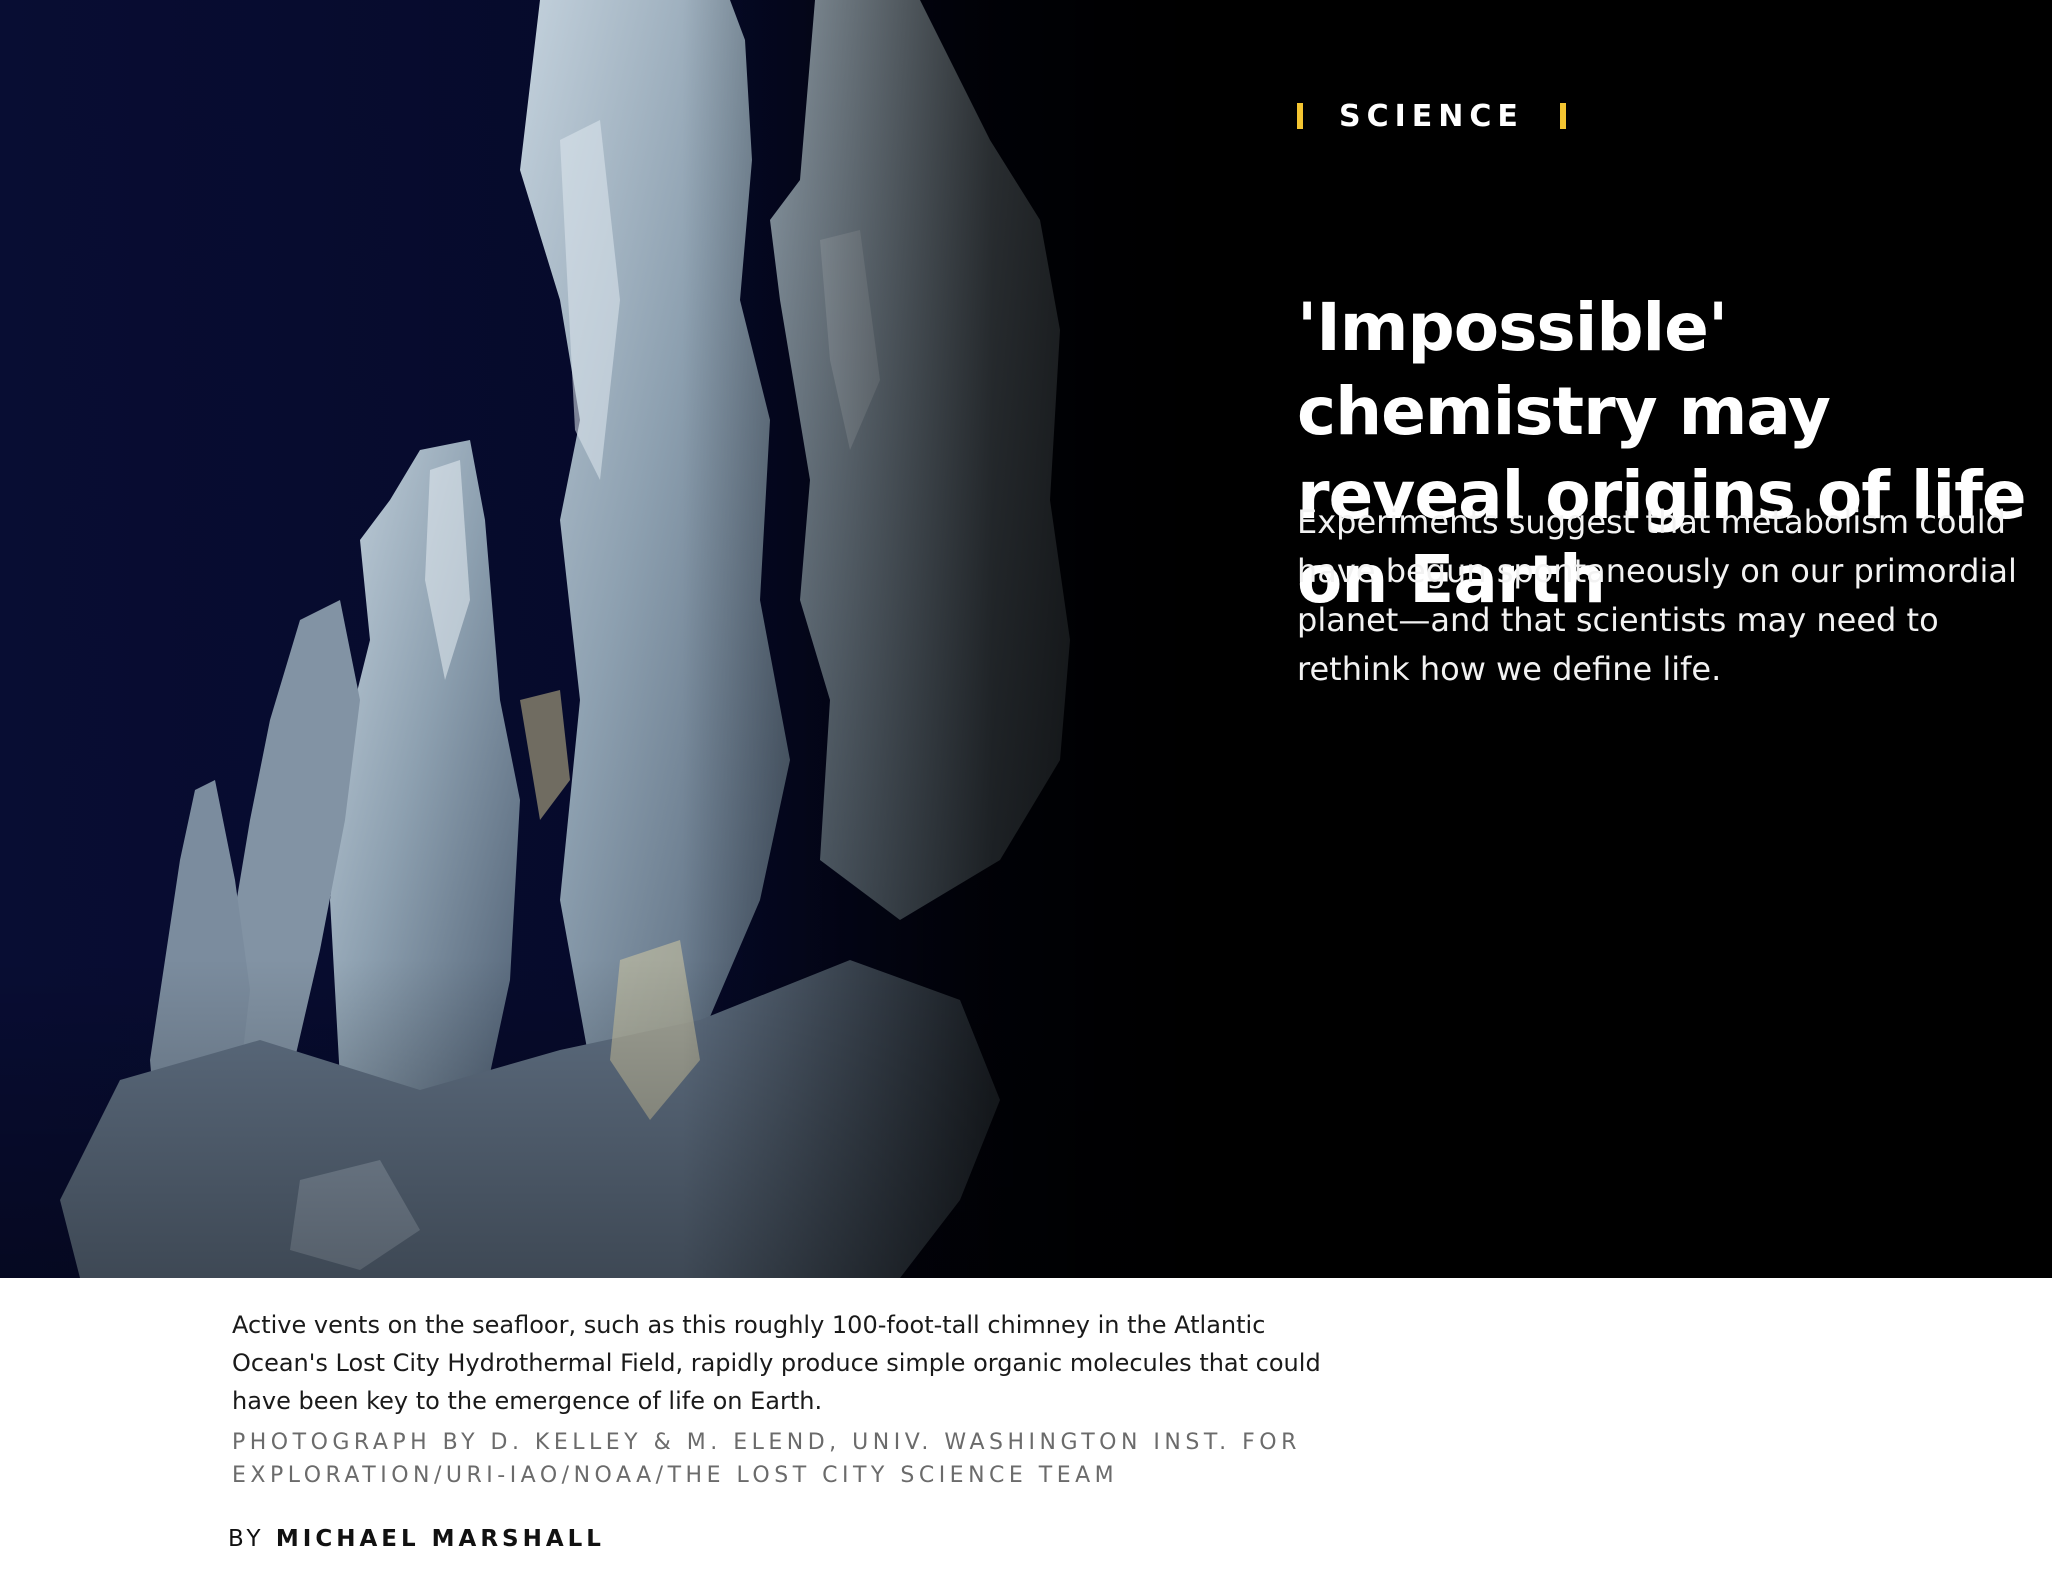  What do you see at coordinates (1562, 116) in the screenshot?
I see `kicker-bar-right` at bounding box center [1562, 116].